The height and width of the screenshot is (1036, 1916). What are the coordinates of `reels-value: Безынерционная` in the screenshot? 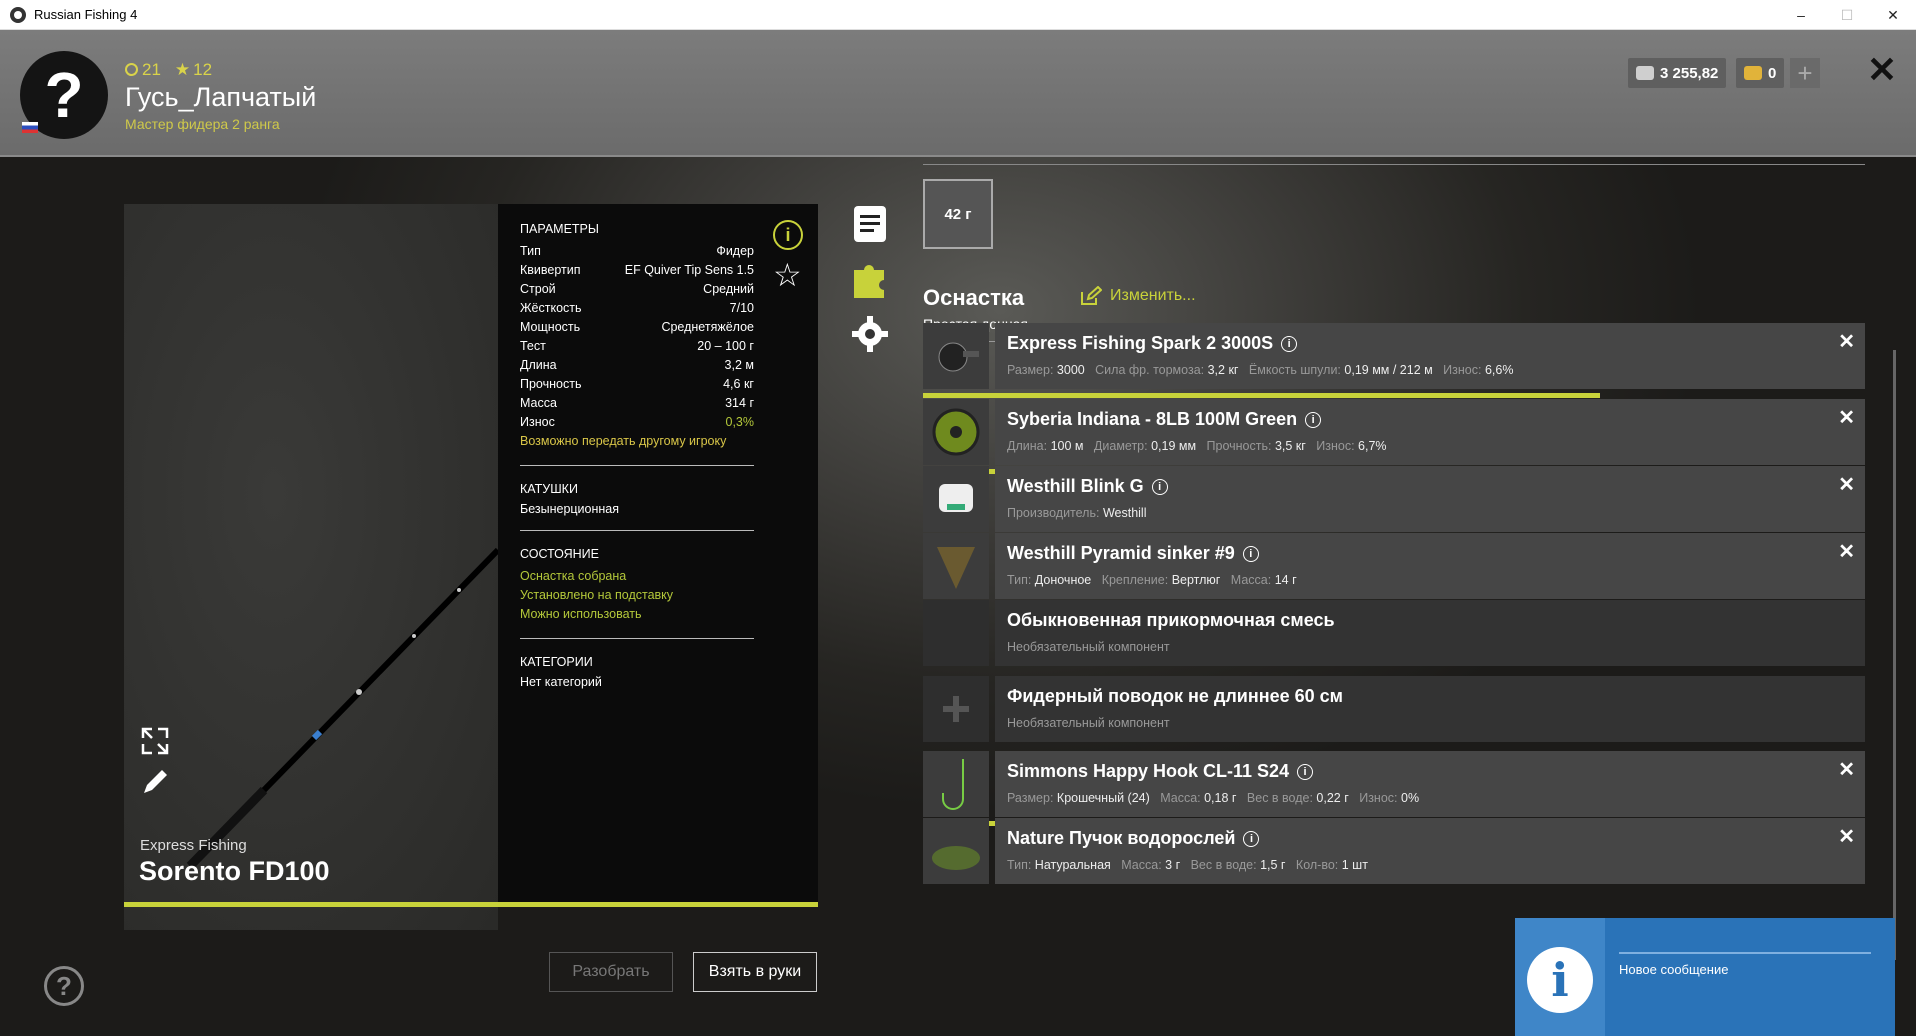 It's located at (570, 509).